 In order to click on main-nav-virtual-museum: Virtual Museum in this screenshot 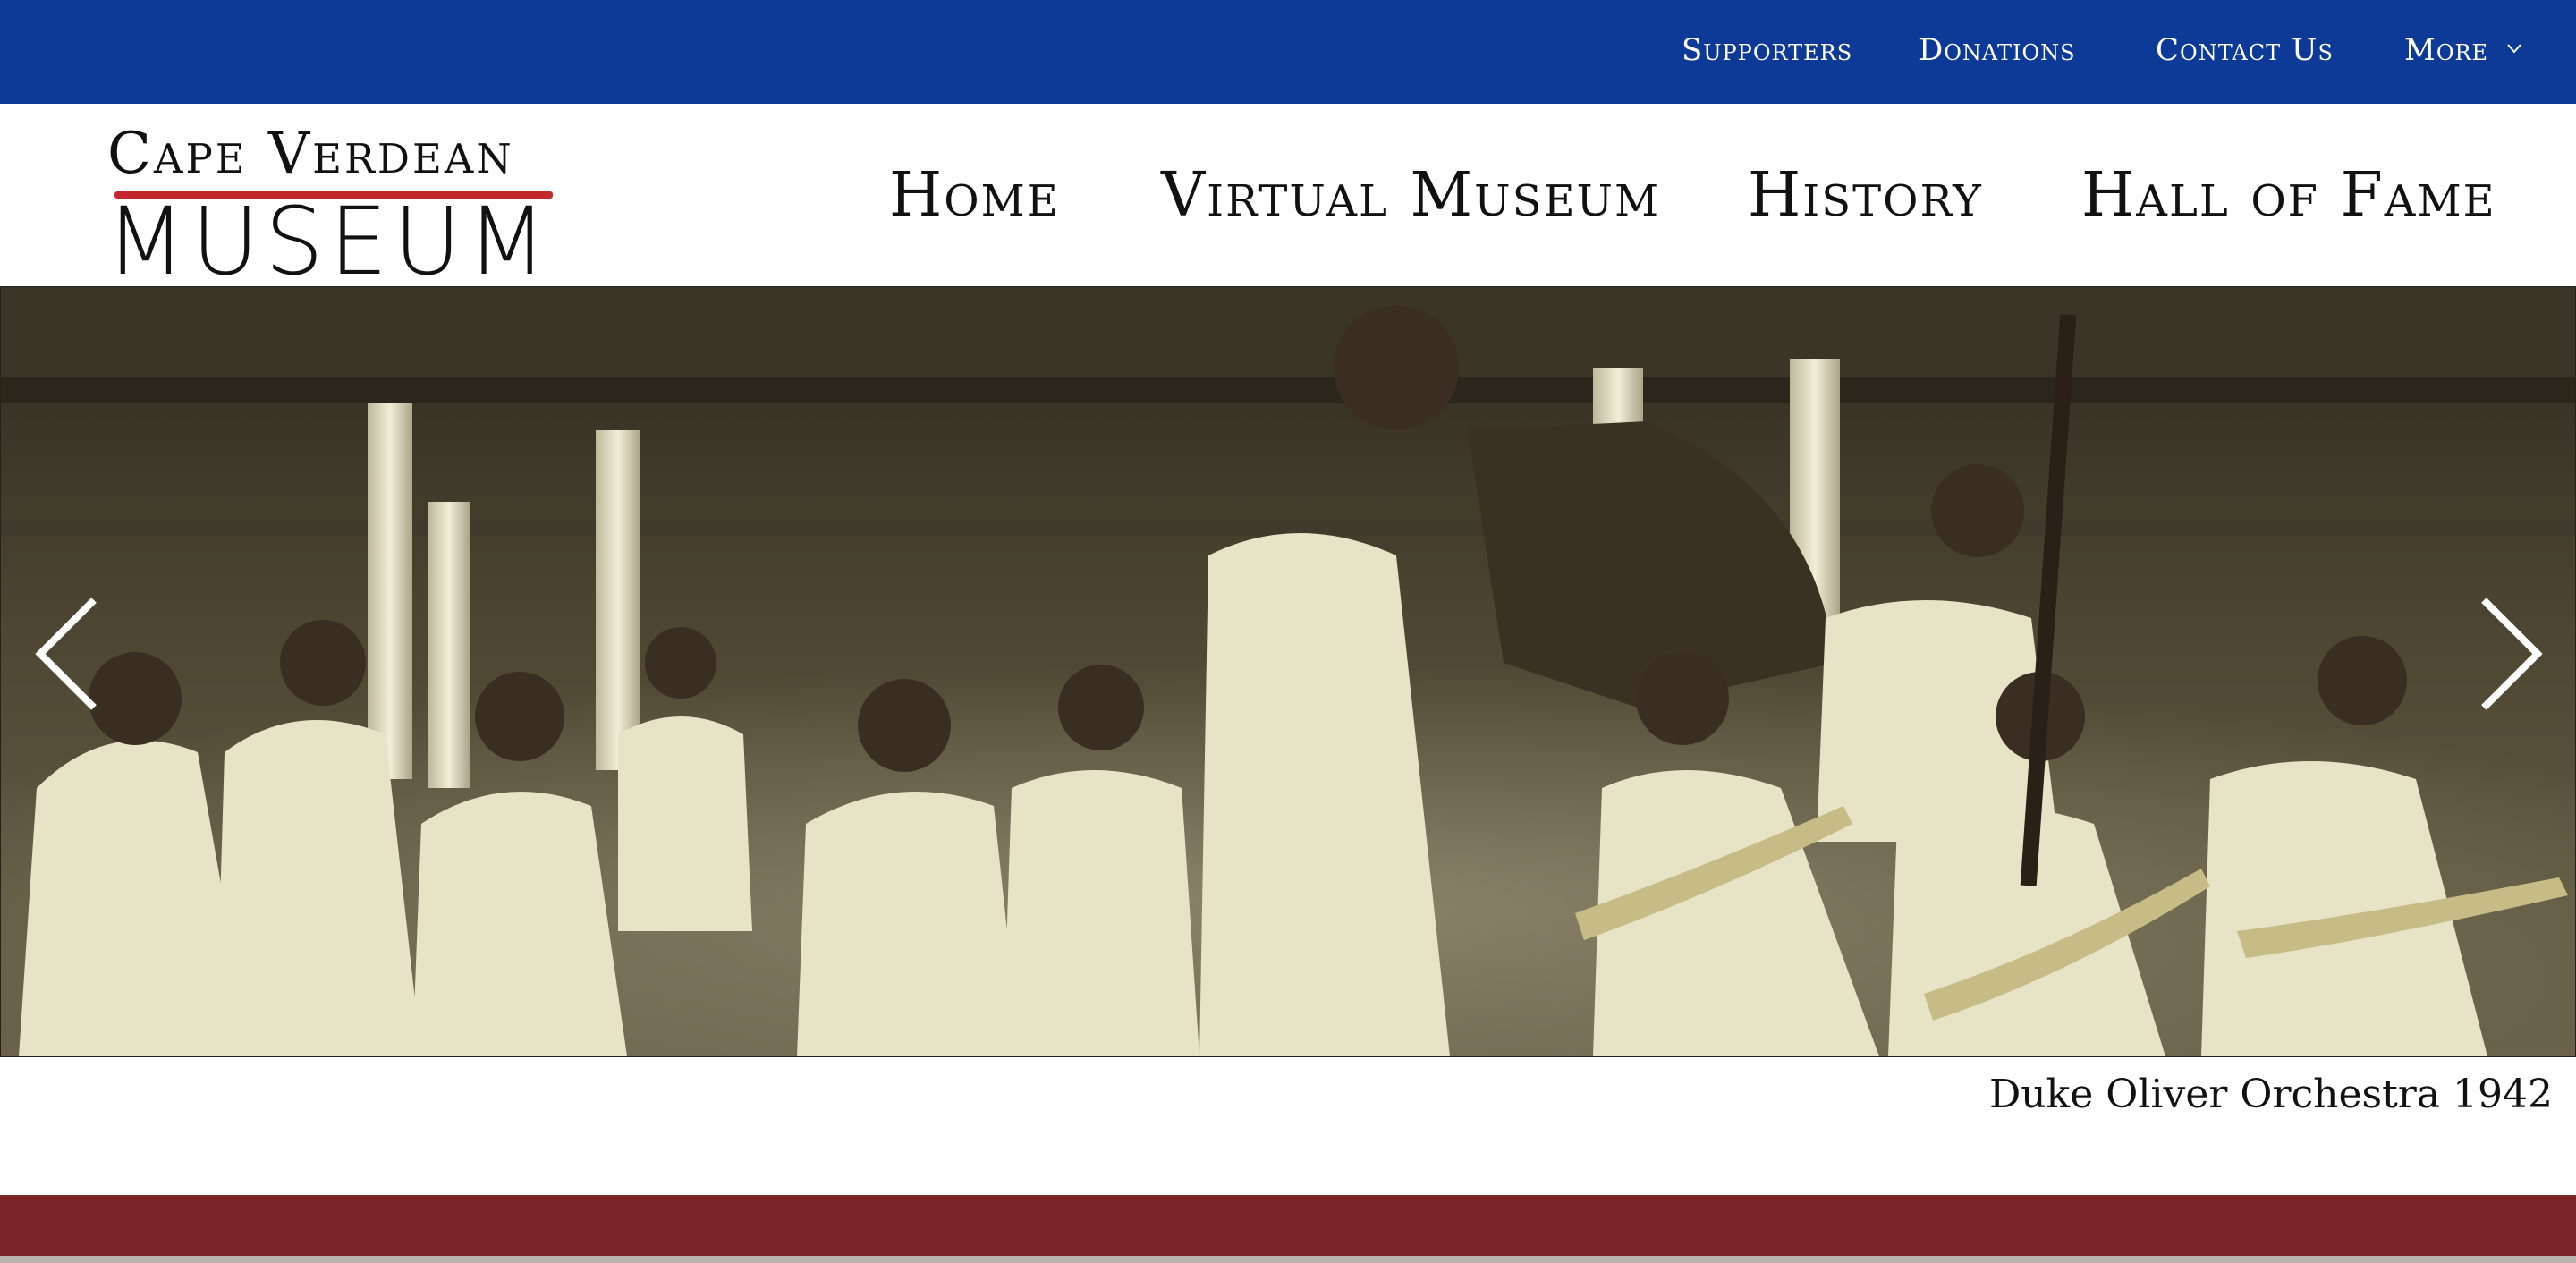, I will do `click(1410, 196)`.